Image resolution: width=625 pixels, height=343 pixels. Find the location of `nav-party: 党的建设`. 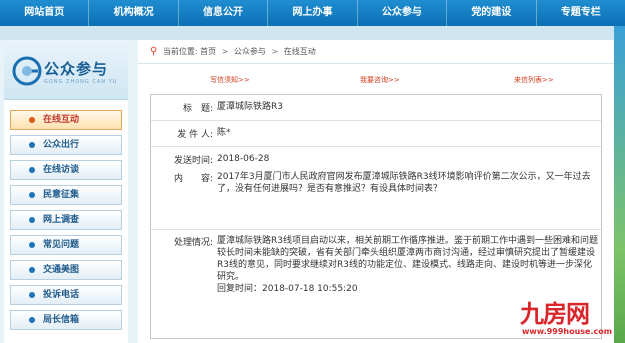

nav-party: 党的建设 is located at coordinates (492, 13).